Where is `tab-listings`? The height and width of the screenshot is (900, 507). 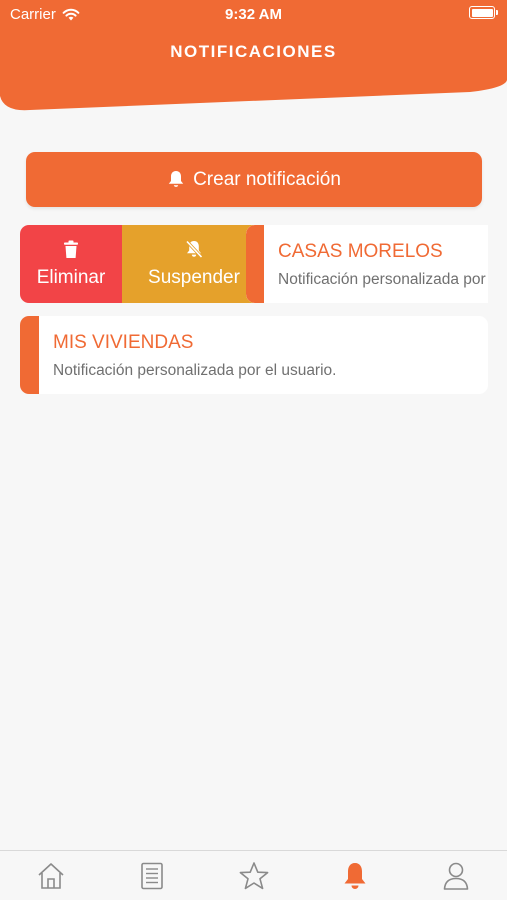 tab-listings is located at coordinates (151, 875).